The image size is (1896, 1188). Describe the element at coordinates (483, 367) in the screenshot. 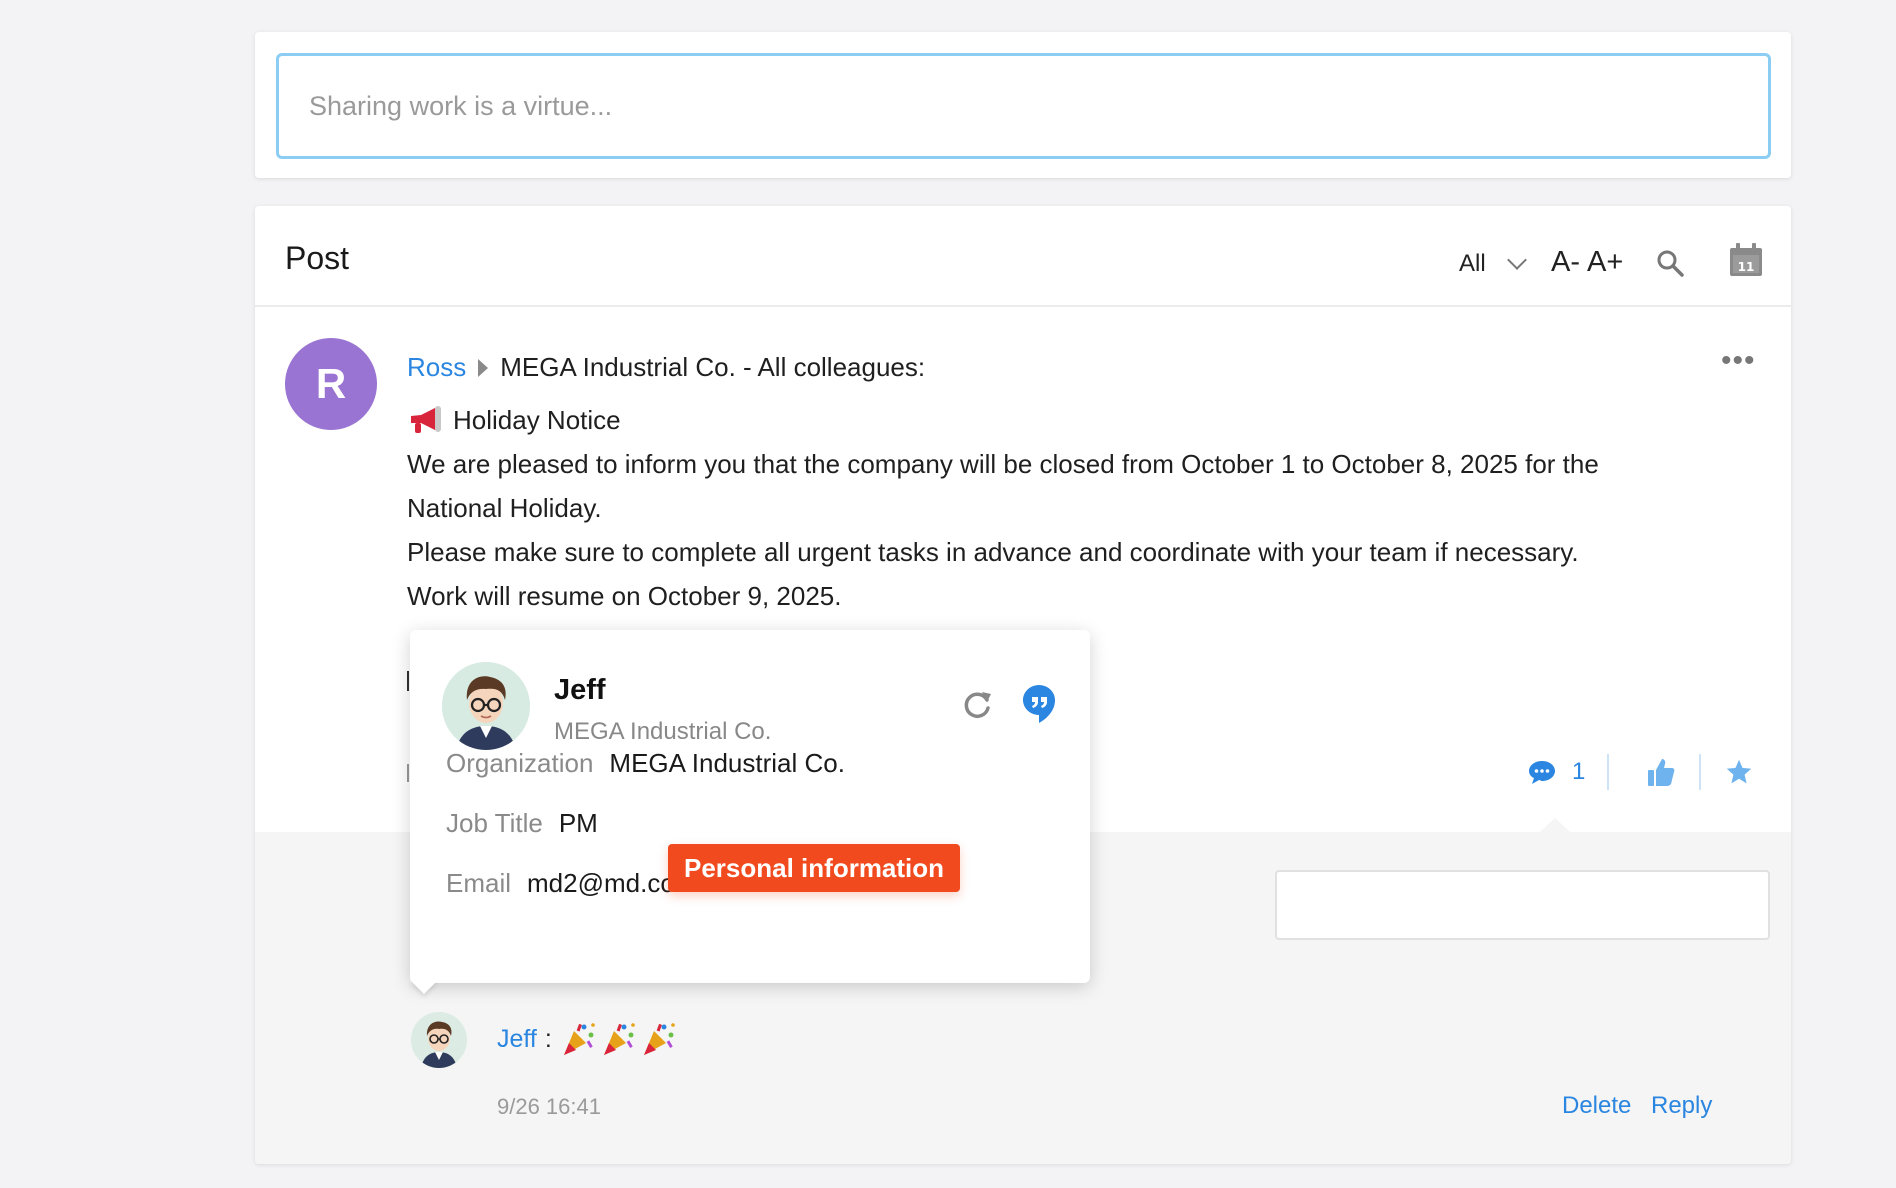

I see `caret-right-icon` at that location.